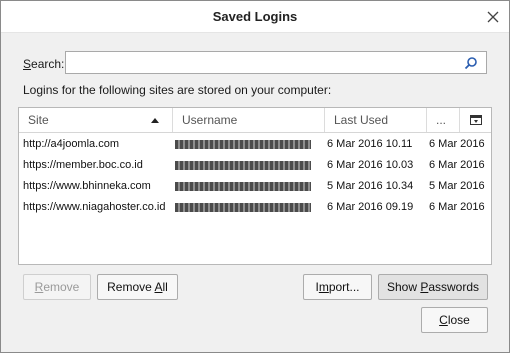 The height and width of the screenshot is (353, 510). What do you see at coordinates (249, 120) in the screenshot?
I see `column-username: Username` at bounding box center [249, 120].